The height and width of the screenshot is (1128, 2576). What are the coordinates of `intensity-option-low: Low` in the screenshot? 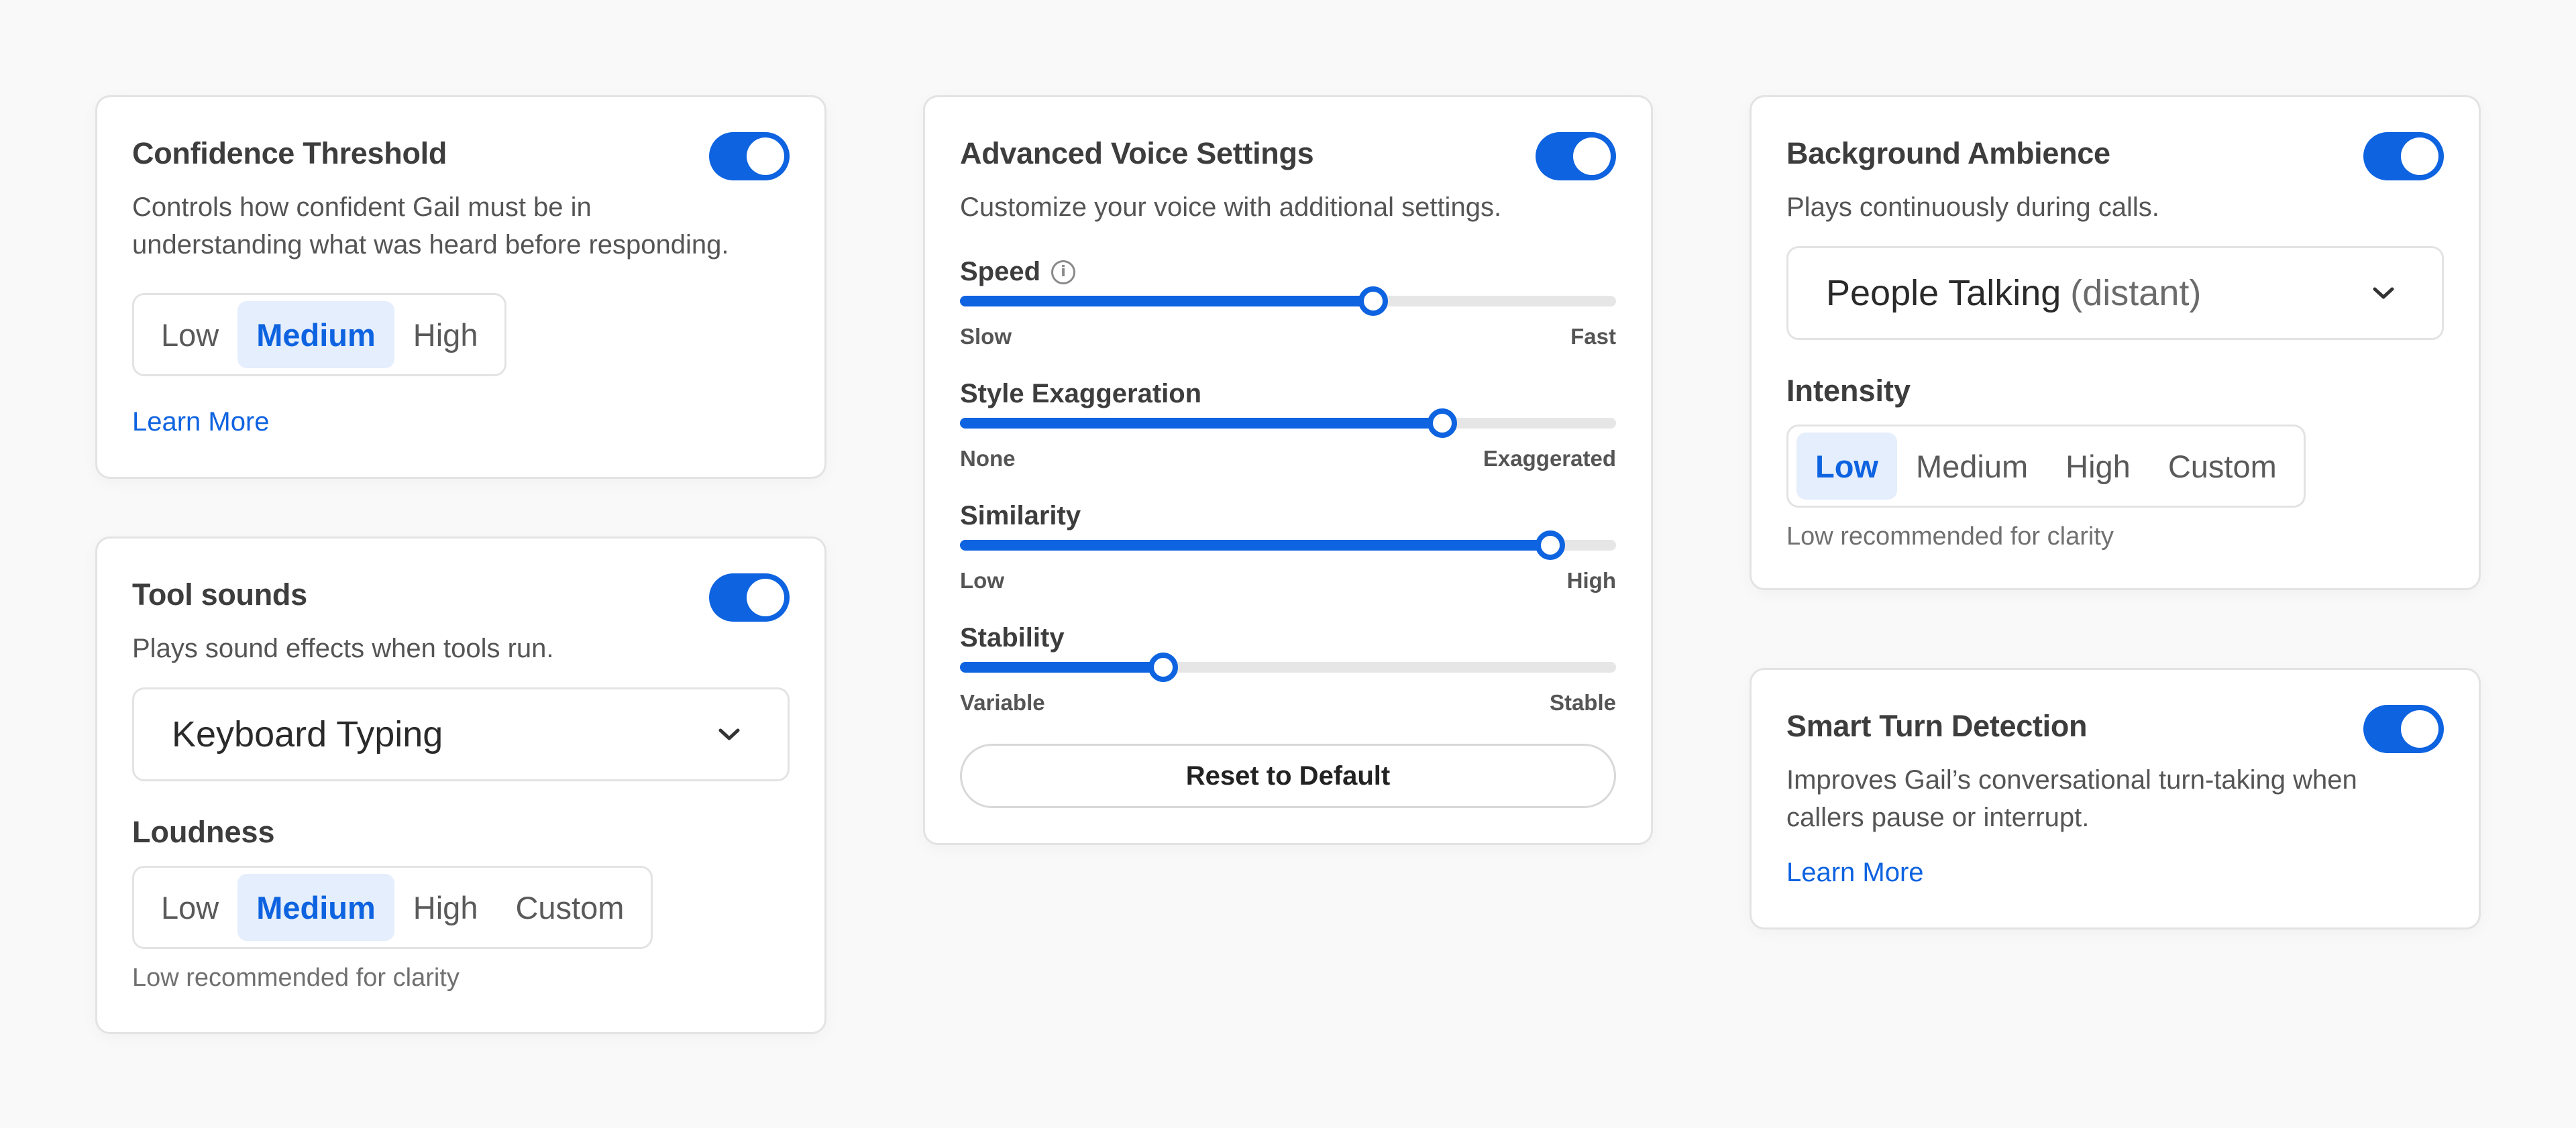 It's located at (1846, 466).